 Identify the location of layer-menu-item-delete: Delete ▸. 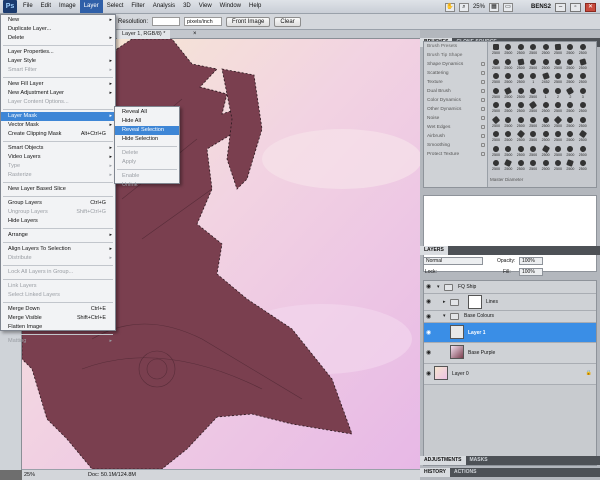
(58, 38).